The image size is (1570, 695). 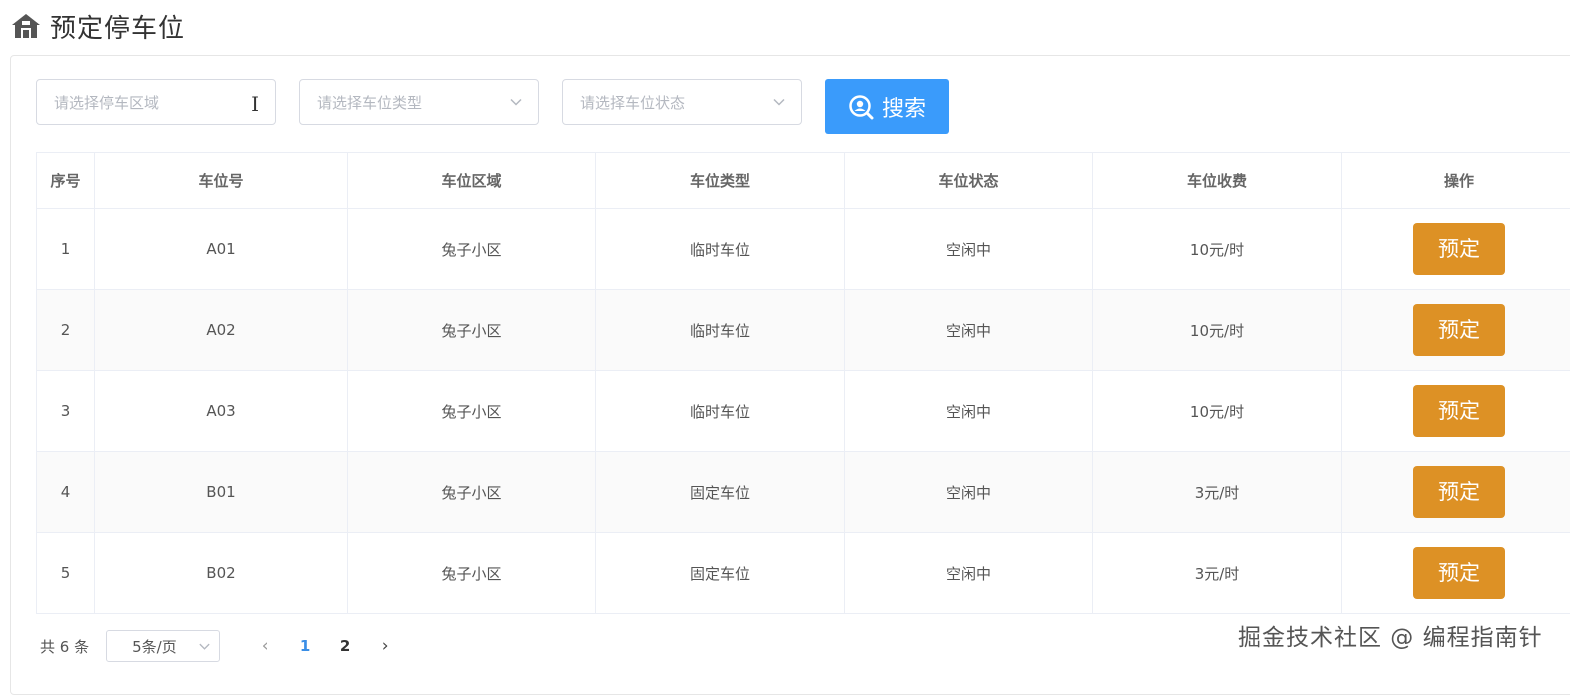 I want to click on cell-index: 2, so click(x=66, y=330).